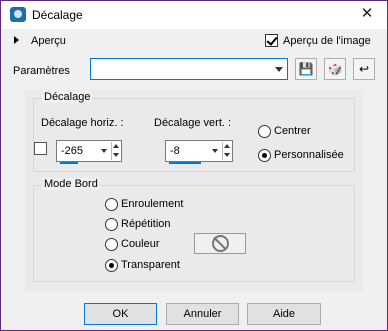 Image resolution: width=388 pixels, height=331 pixels. Describe the element at coordinates (185, 163) in the screenshot. I see `vert-underline` at that location.